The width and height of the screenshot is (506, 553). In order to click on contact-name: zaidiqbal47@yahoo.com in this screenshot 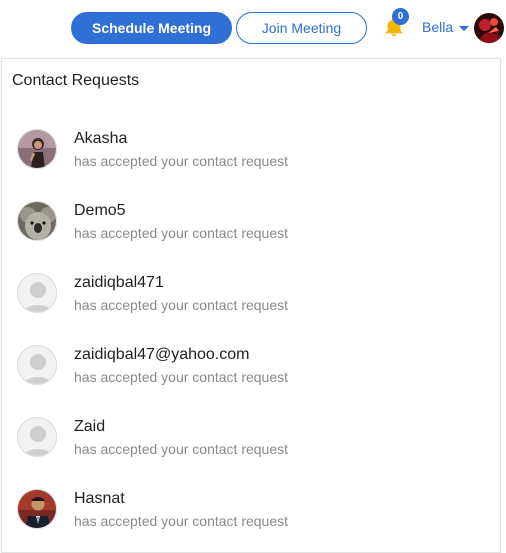, I will do `click(162, 354)`.